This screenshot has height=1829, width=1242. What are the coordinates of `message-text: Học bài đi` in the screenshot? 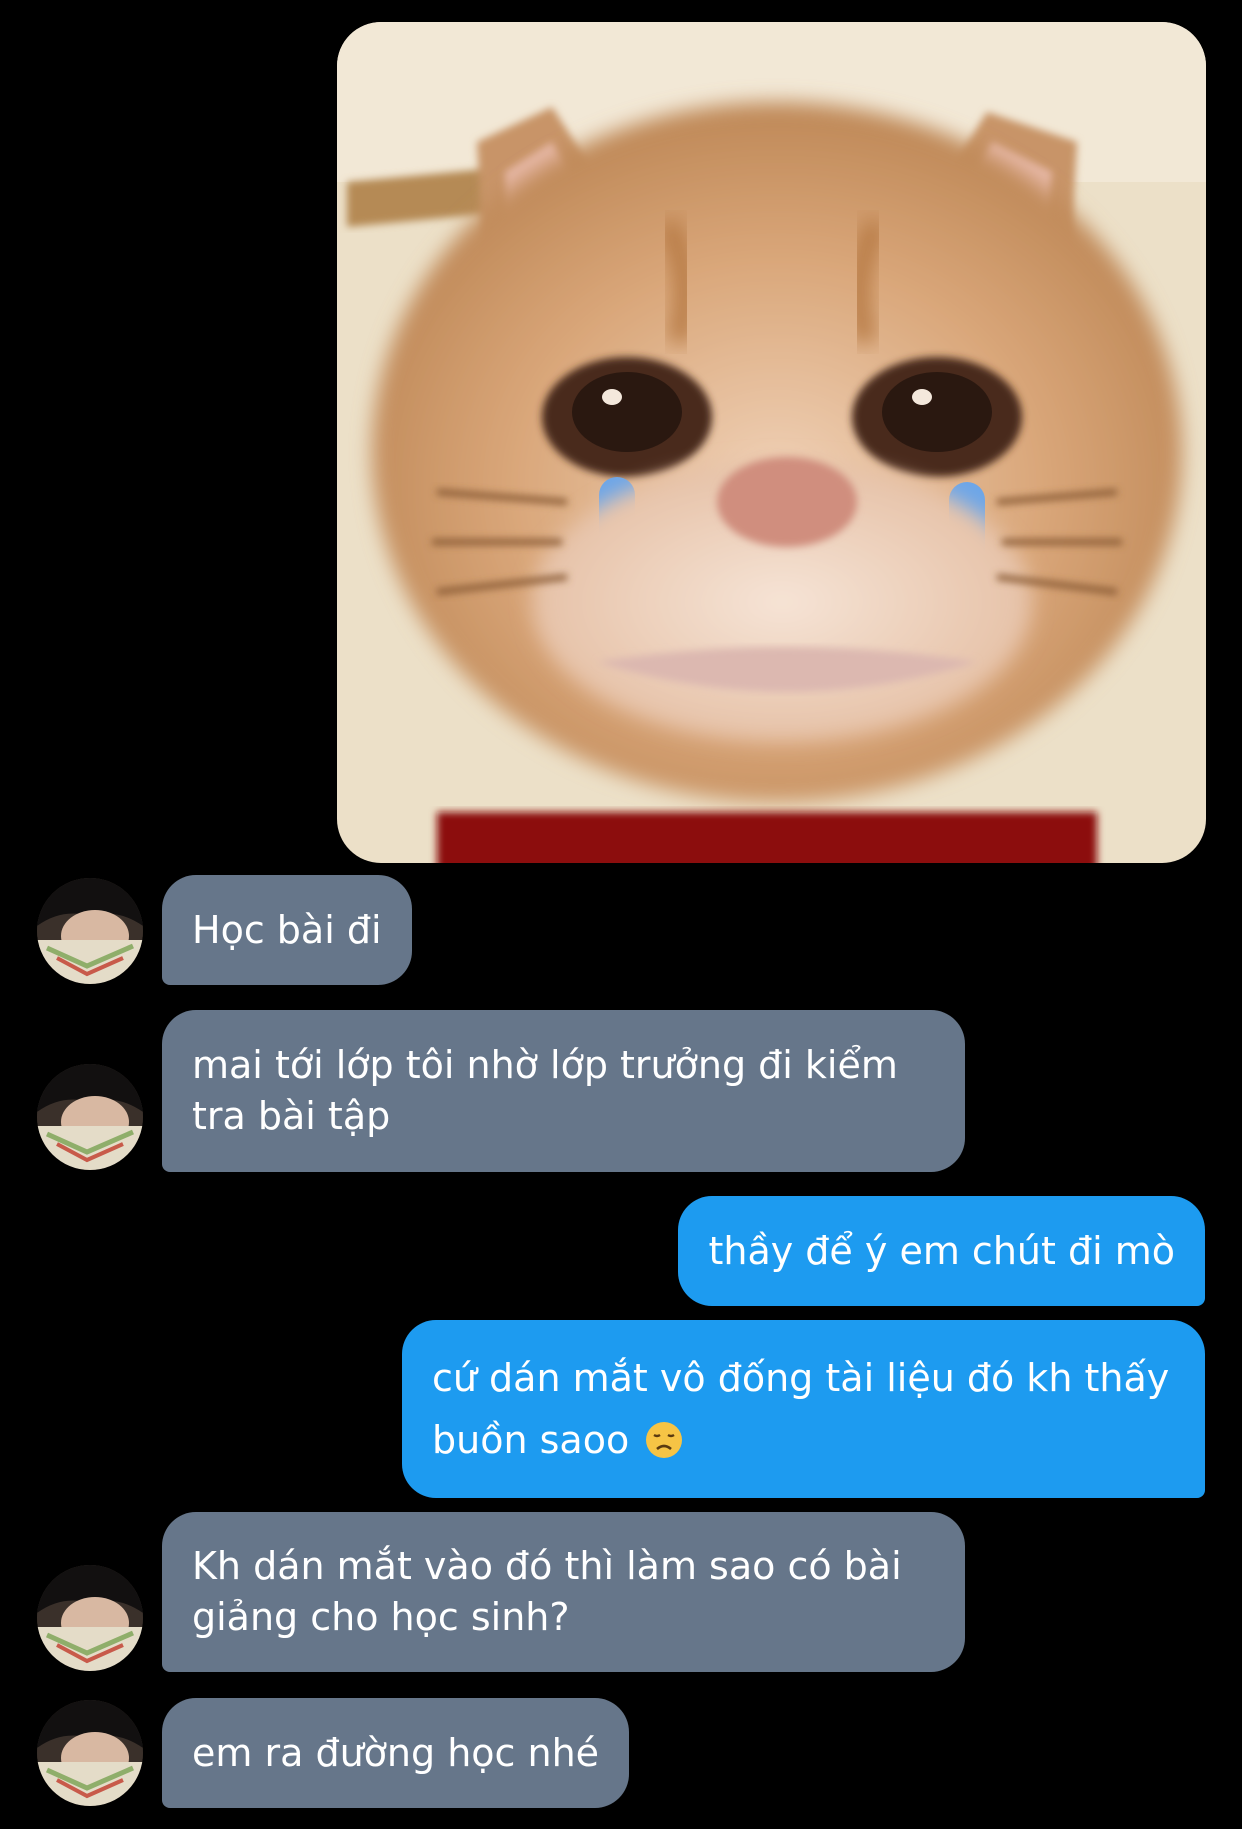 It's located at (287, 929).